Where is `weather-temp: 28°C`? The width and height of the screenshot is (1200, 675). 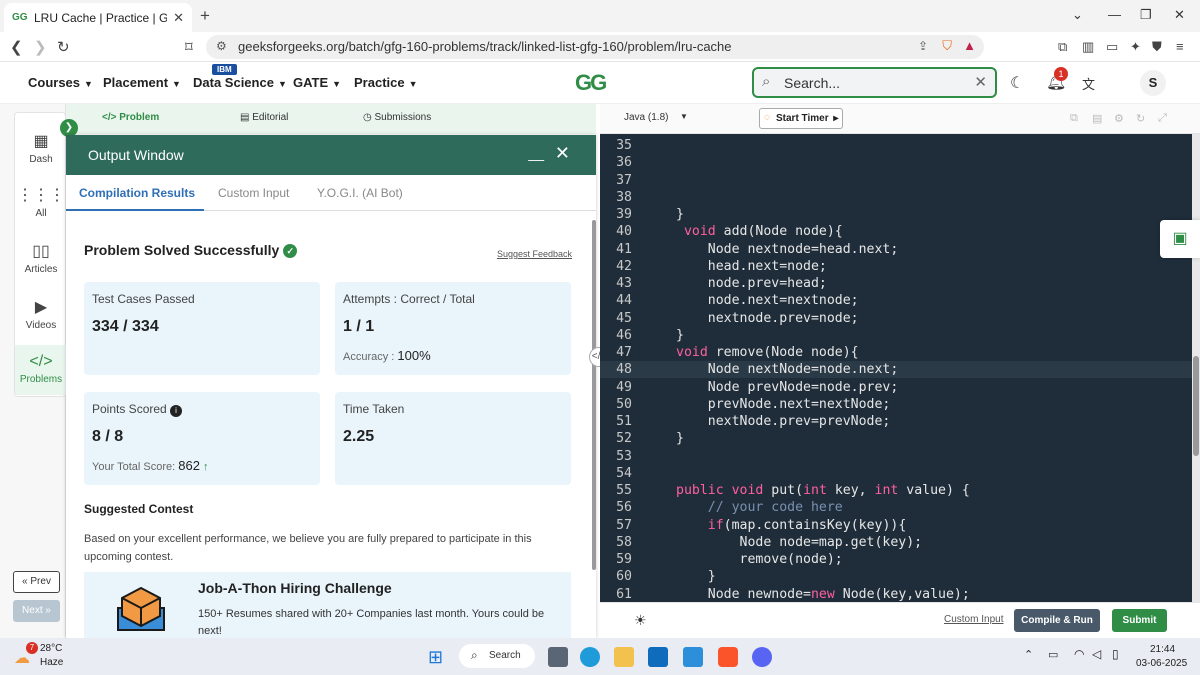
weather-temp: 28°C is located at coordinates (51, 648).